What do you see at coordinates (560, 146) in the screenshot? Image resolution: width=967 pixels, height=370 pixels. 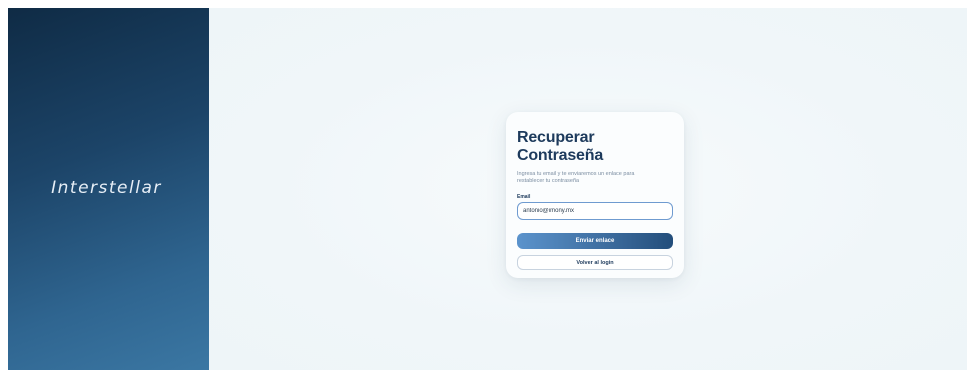 I see `page-title: Recuperar Contraseña` at bounding box center [560, 146].